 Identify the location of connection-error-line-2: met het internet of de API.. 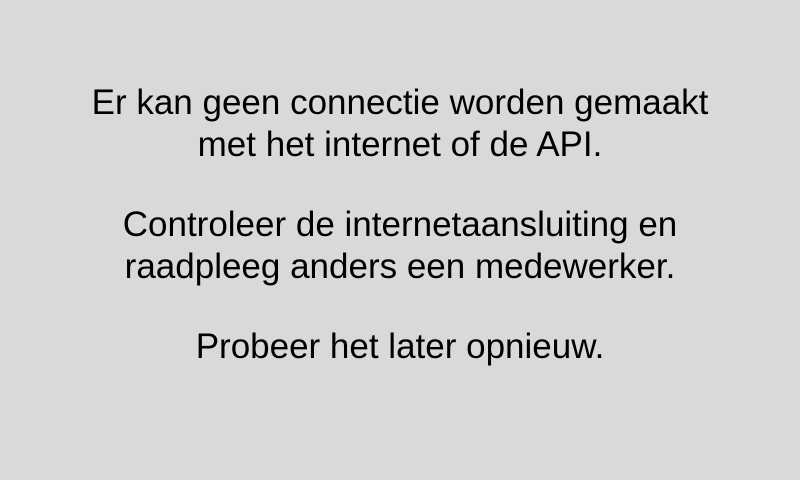
(400, 144).